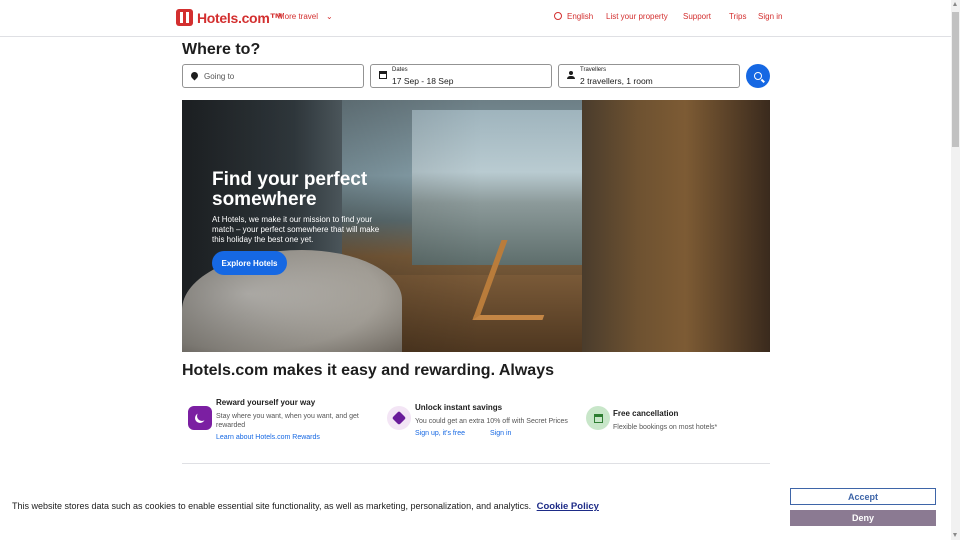 Image resolution: width=960 pixels, height=540 pixels. Describe the element at coordinates (268, 437) in the screenshot. I see `learn-rewards-link: Learn about Hotels.com Rewards` at that location.